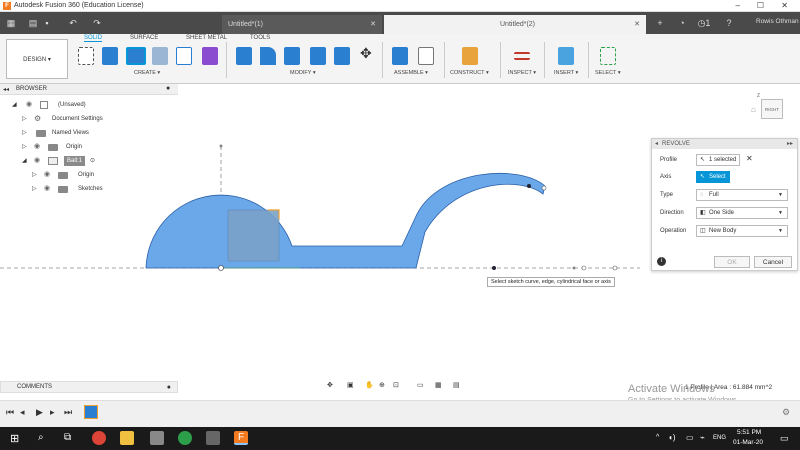  I want to click on operation-dropdown: ◫ New Body ▼, so click(742, 231).